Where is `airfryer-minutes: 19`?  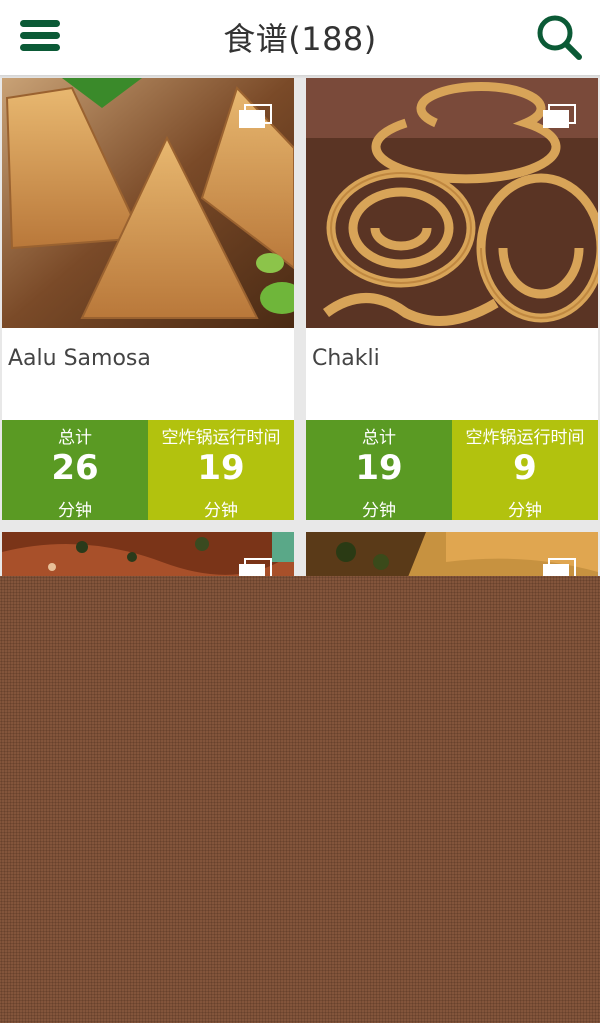 airfryer-minutes: 19 is located at coordinates (221, 468).